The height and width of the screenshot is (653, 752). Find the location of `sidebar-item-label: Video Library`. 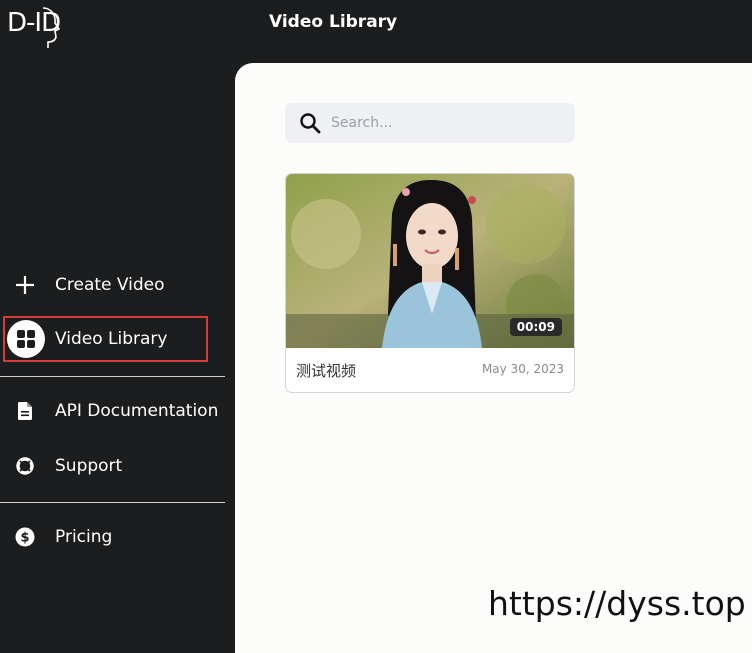

sidebar-item-label: Video Library is located at coordinates (111, 339).